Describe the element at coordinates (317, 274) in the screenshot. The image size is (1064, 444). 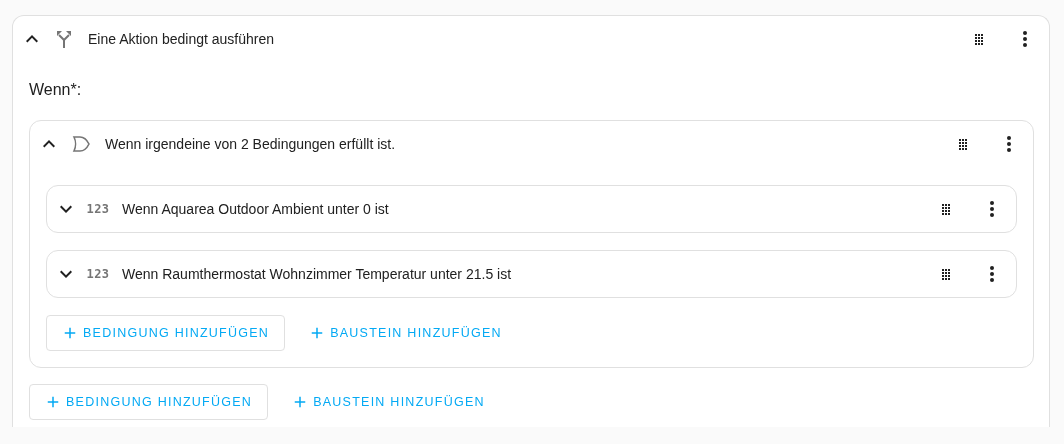
I see `condition-title: Wenn Raumthermostat Wohnzimmer Temperatur unter 21.5 ist` at that location.